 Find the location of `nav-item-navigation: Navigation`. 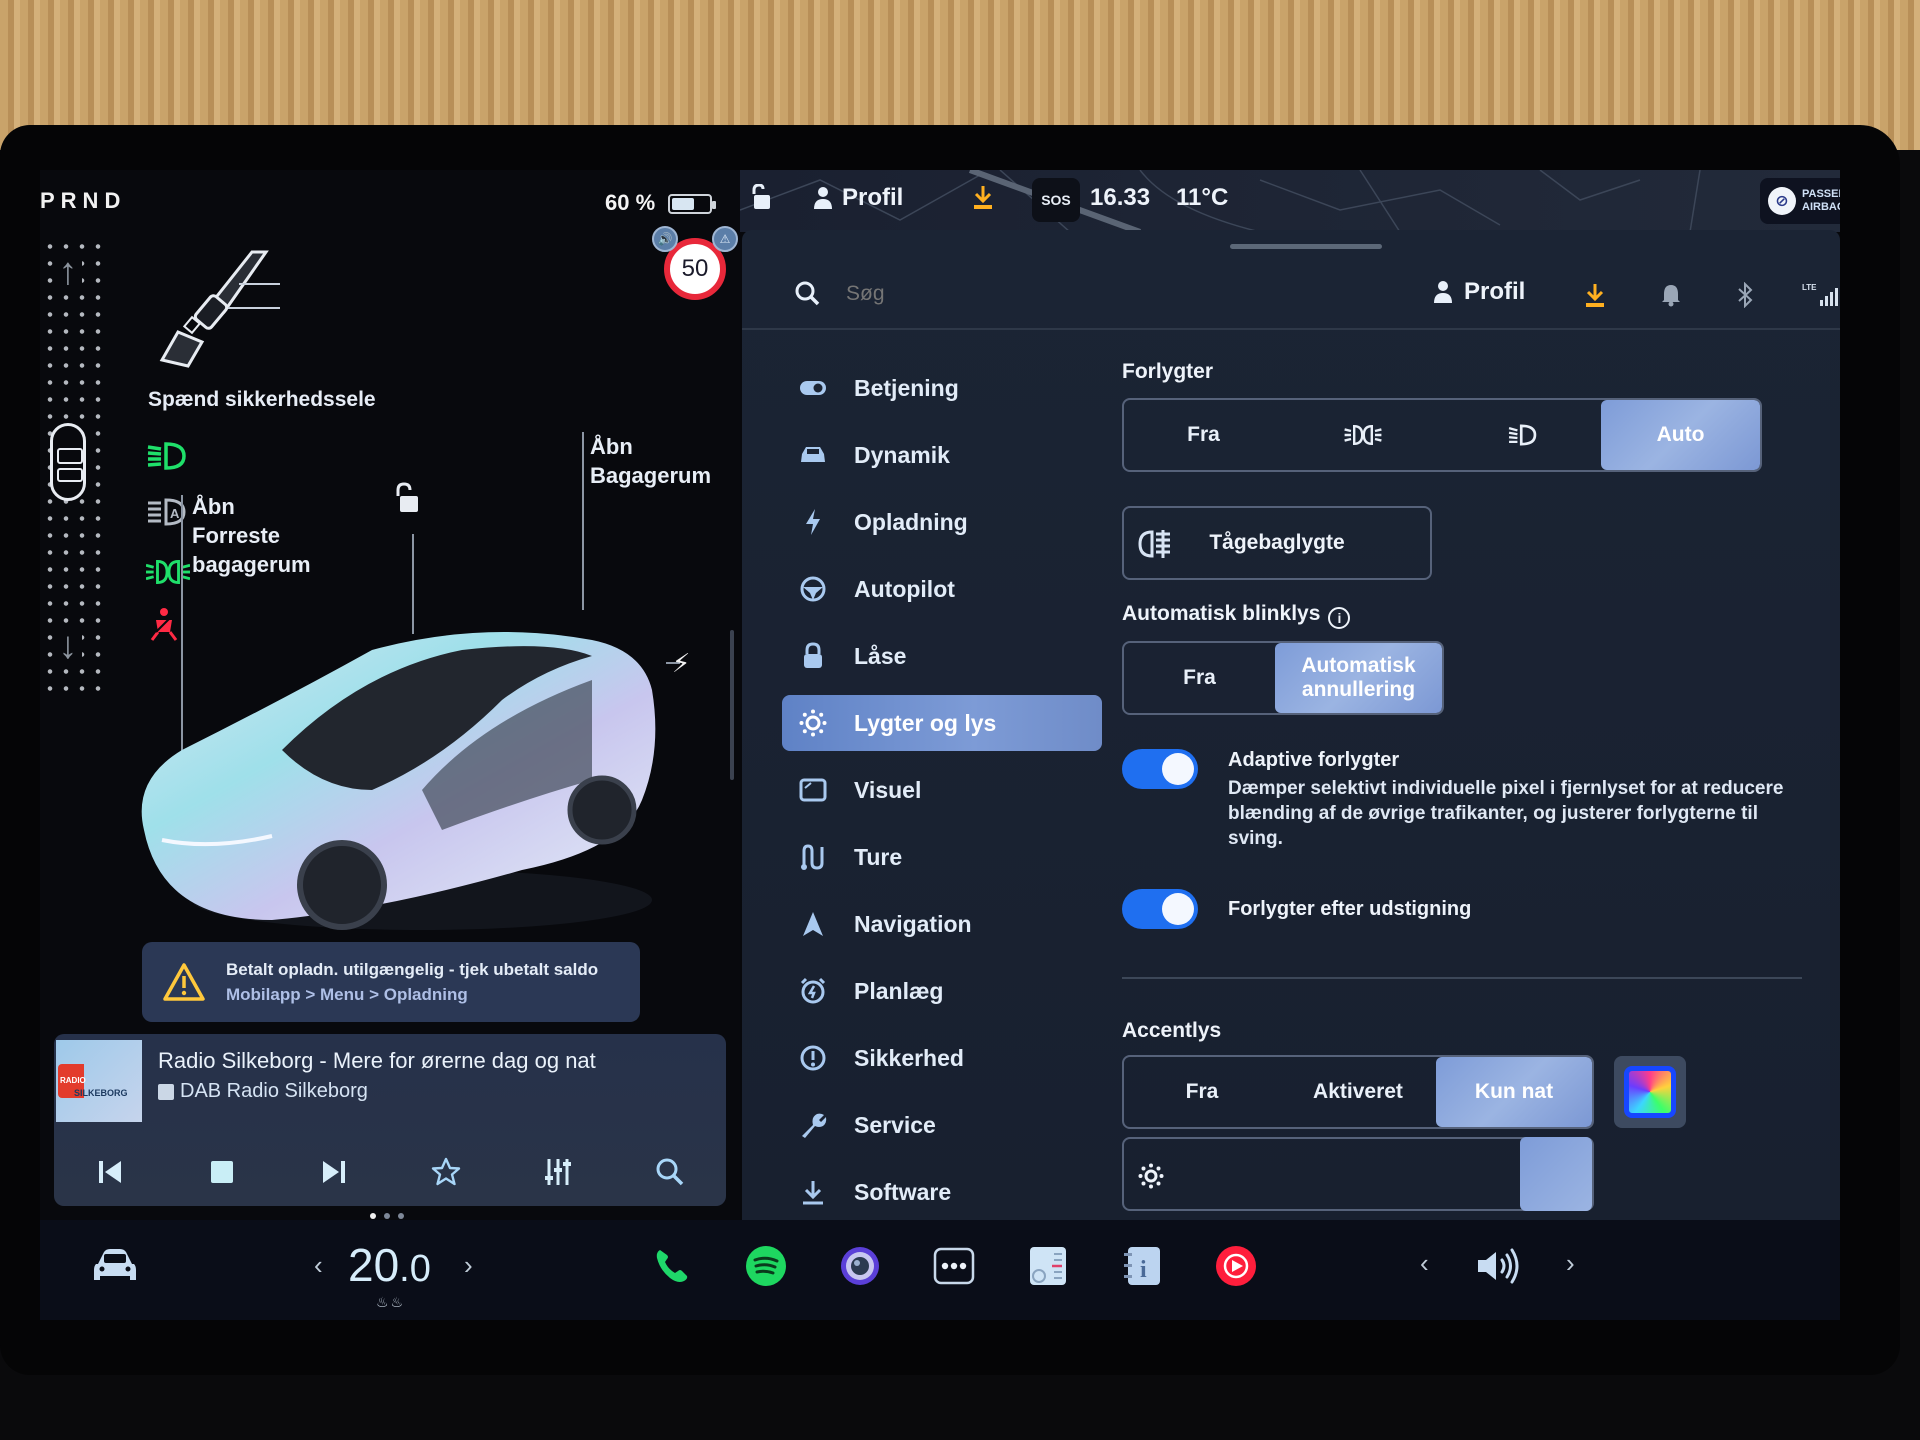

nav-item-navigation: Navigation is located at coordinates (942, 924).